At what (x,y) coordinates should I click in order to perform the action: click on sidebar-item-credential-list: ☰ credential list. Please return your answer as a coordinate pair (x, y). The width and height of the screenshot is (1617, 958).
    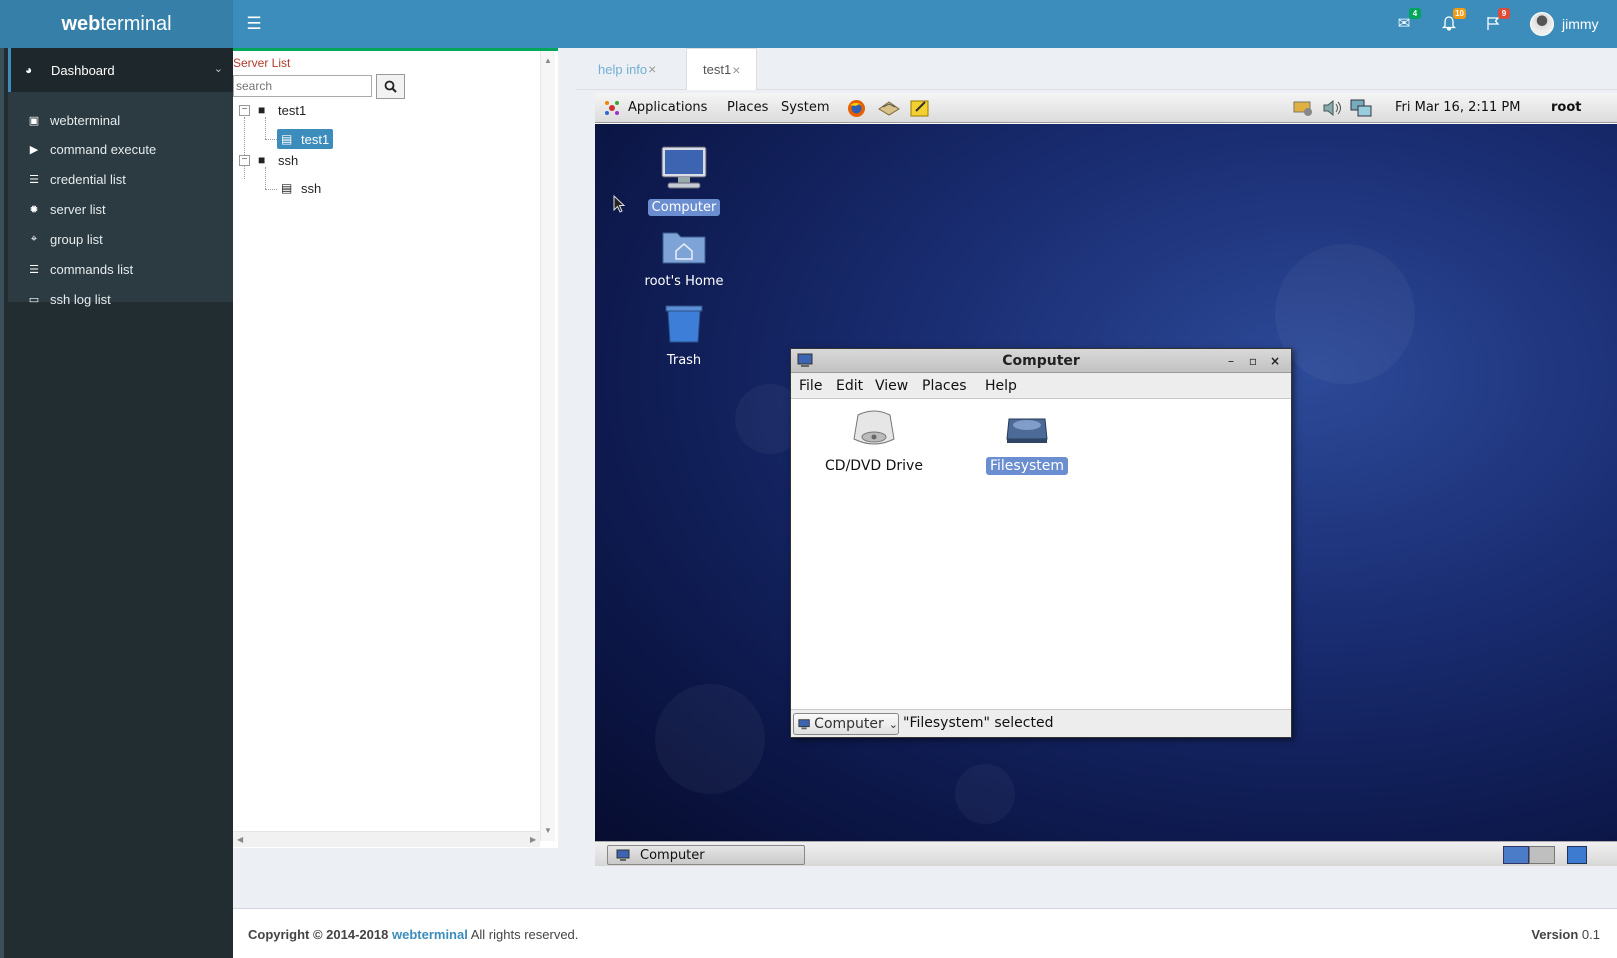
    Looking at the image, I should click on (122, 179).